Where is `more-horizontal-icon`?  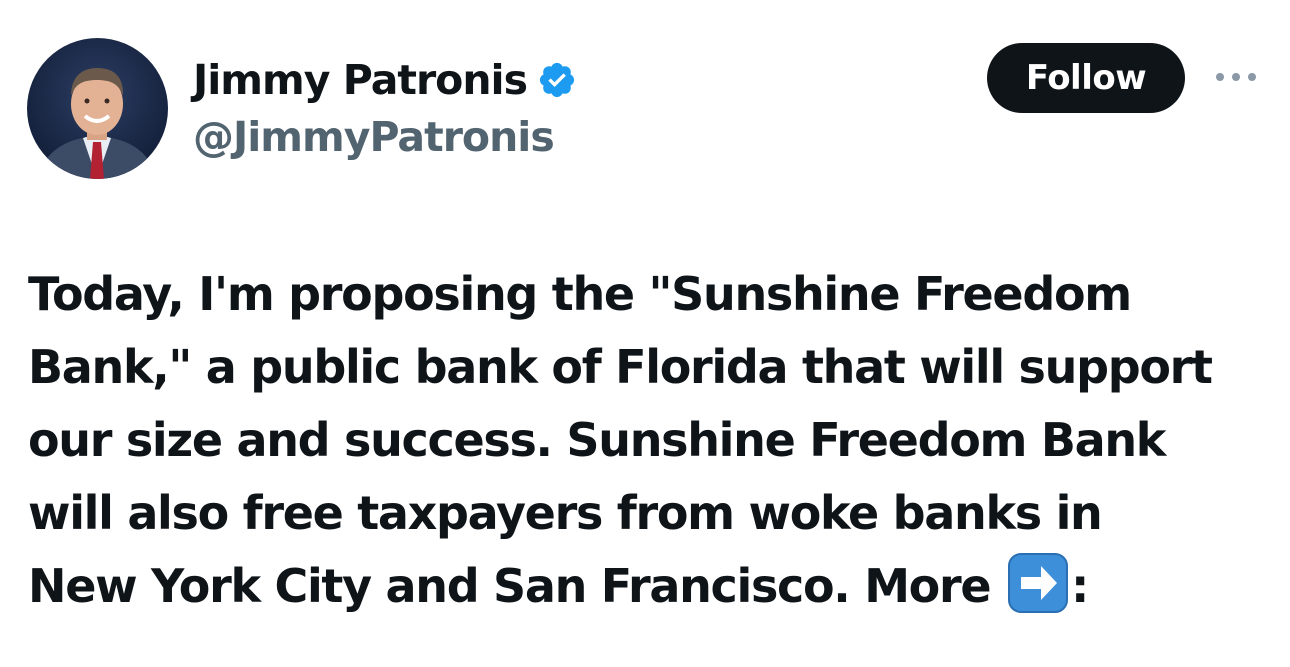
more-horizontal-icon is located at coordinates (1236, 77).